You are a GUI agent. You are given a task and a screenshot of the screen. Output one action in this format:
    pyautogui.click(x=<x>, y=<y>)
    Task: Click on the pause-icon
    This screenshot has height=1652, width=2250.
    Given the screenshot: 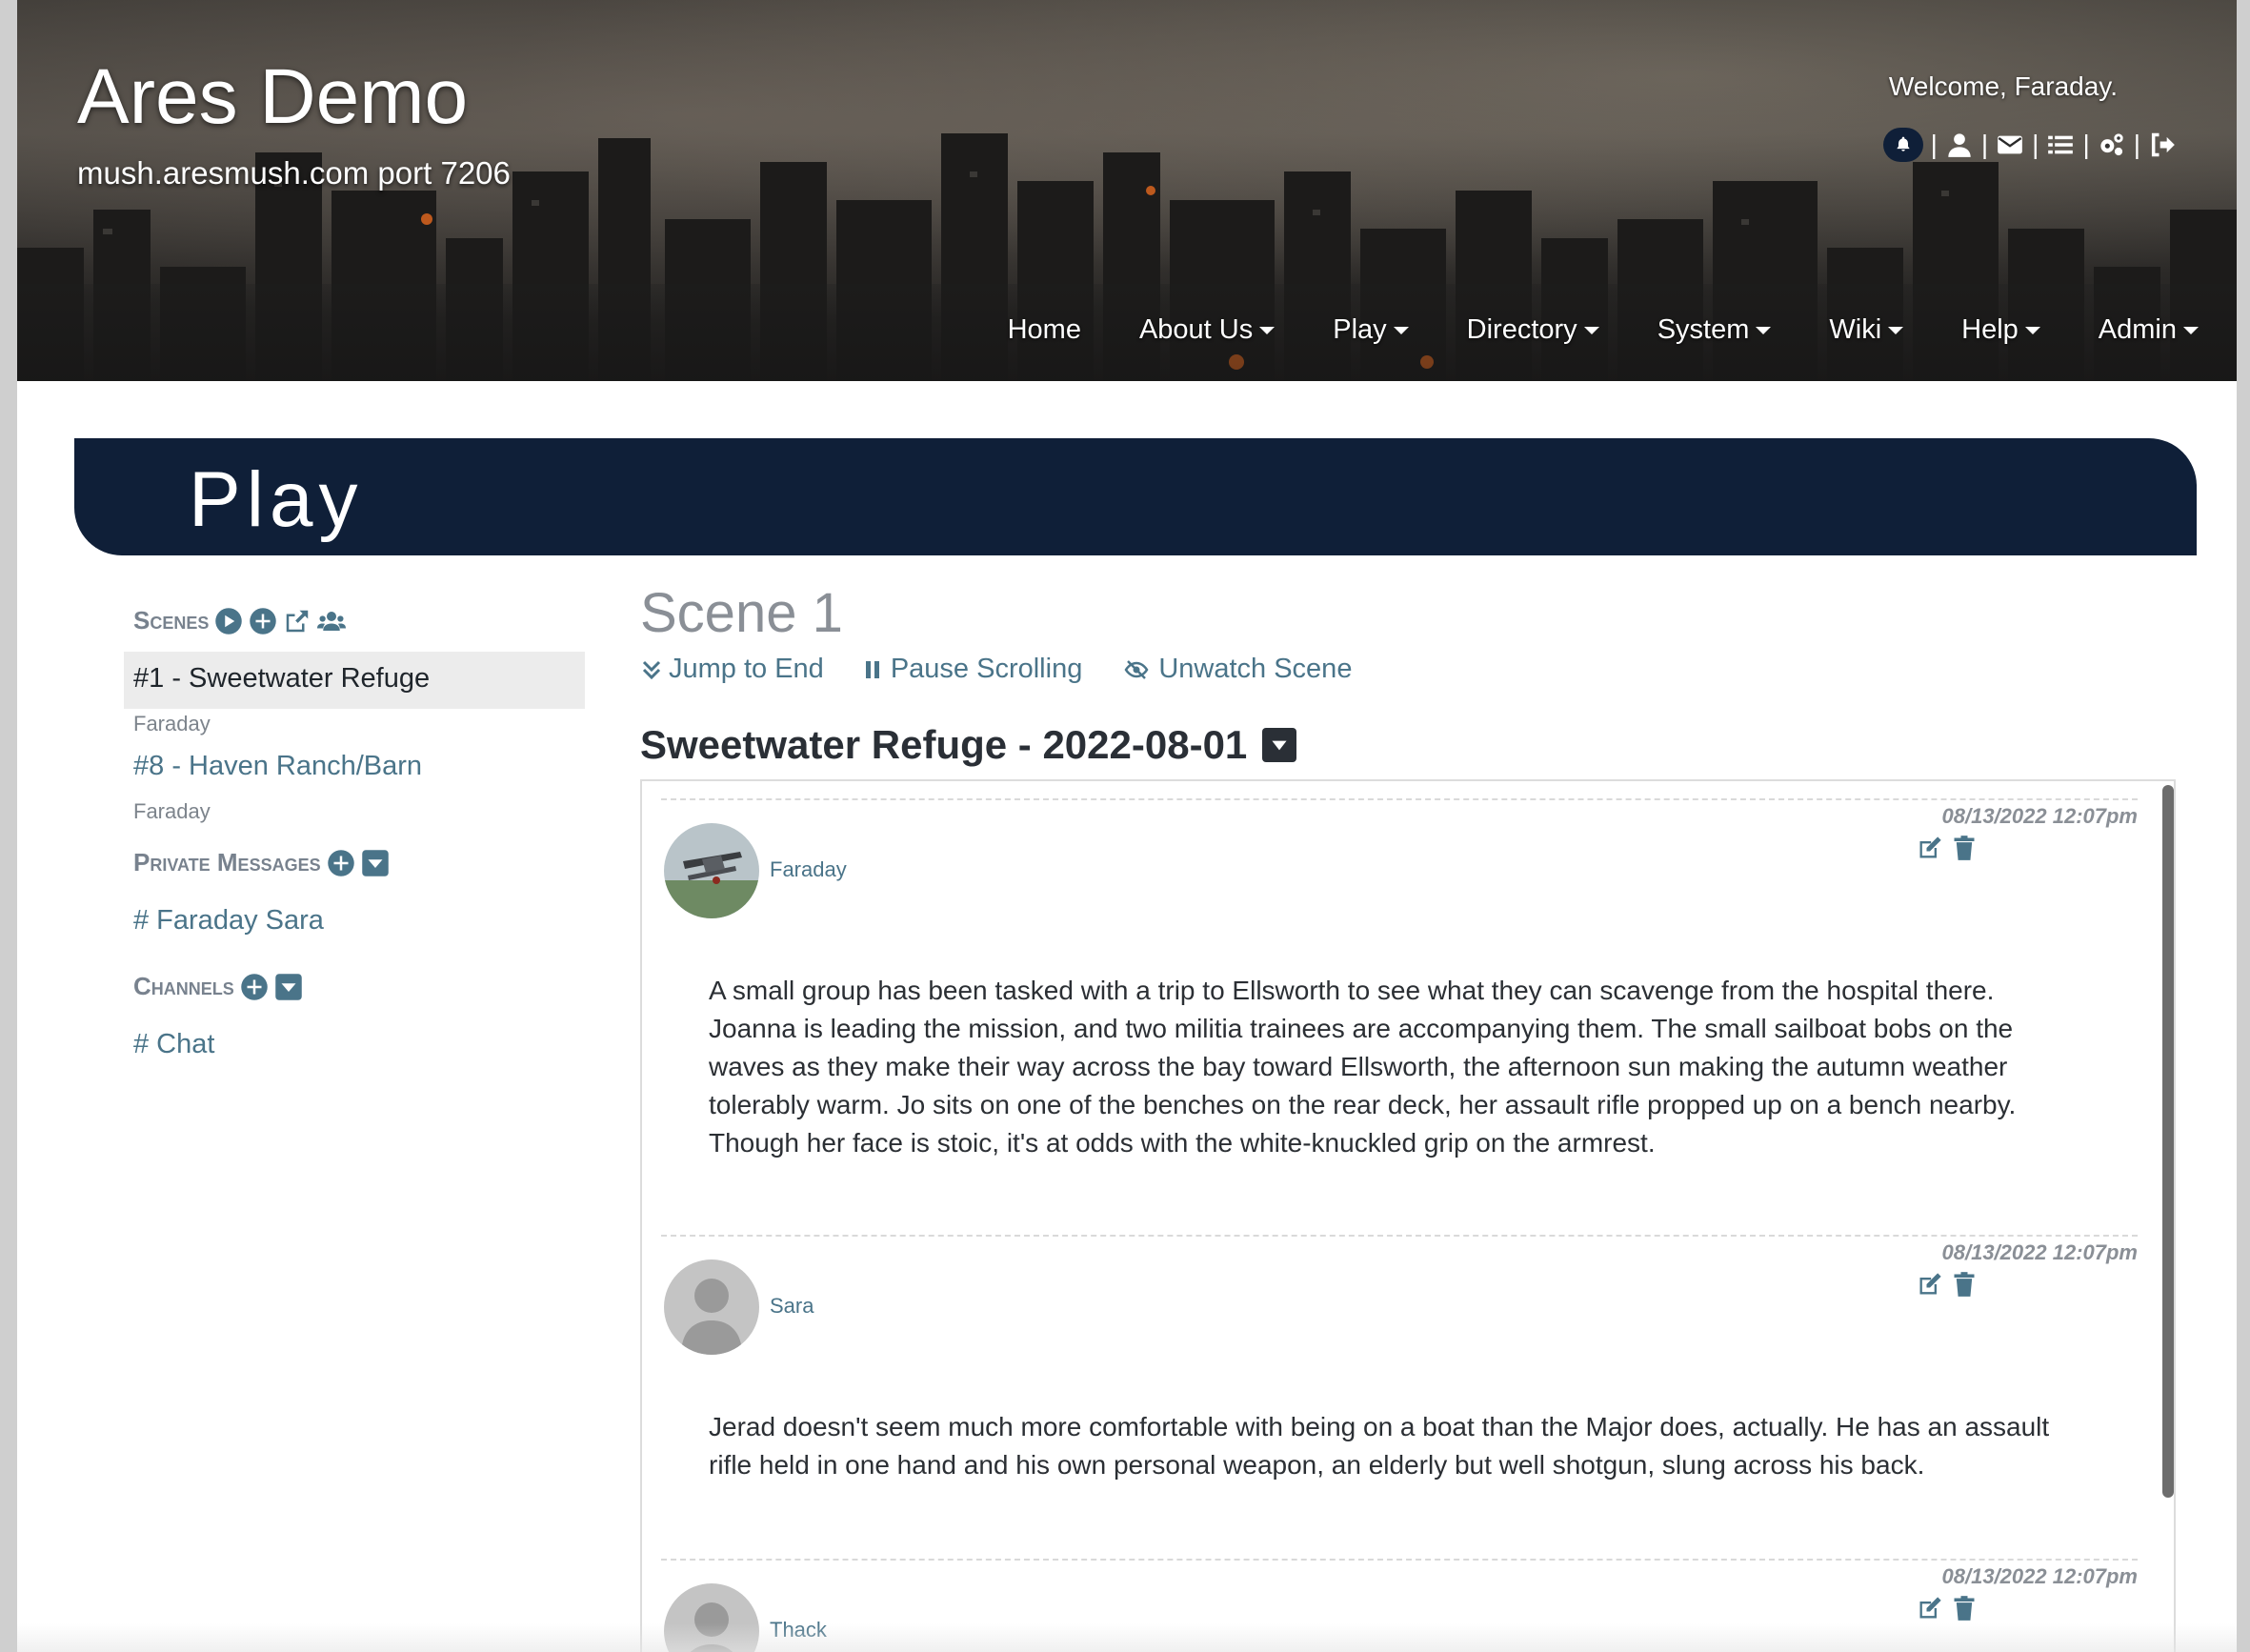 What is the action you would take?
    pyautogui.click(x=872, y=669)
    